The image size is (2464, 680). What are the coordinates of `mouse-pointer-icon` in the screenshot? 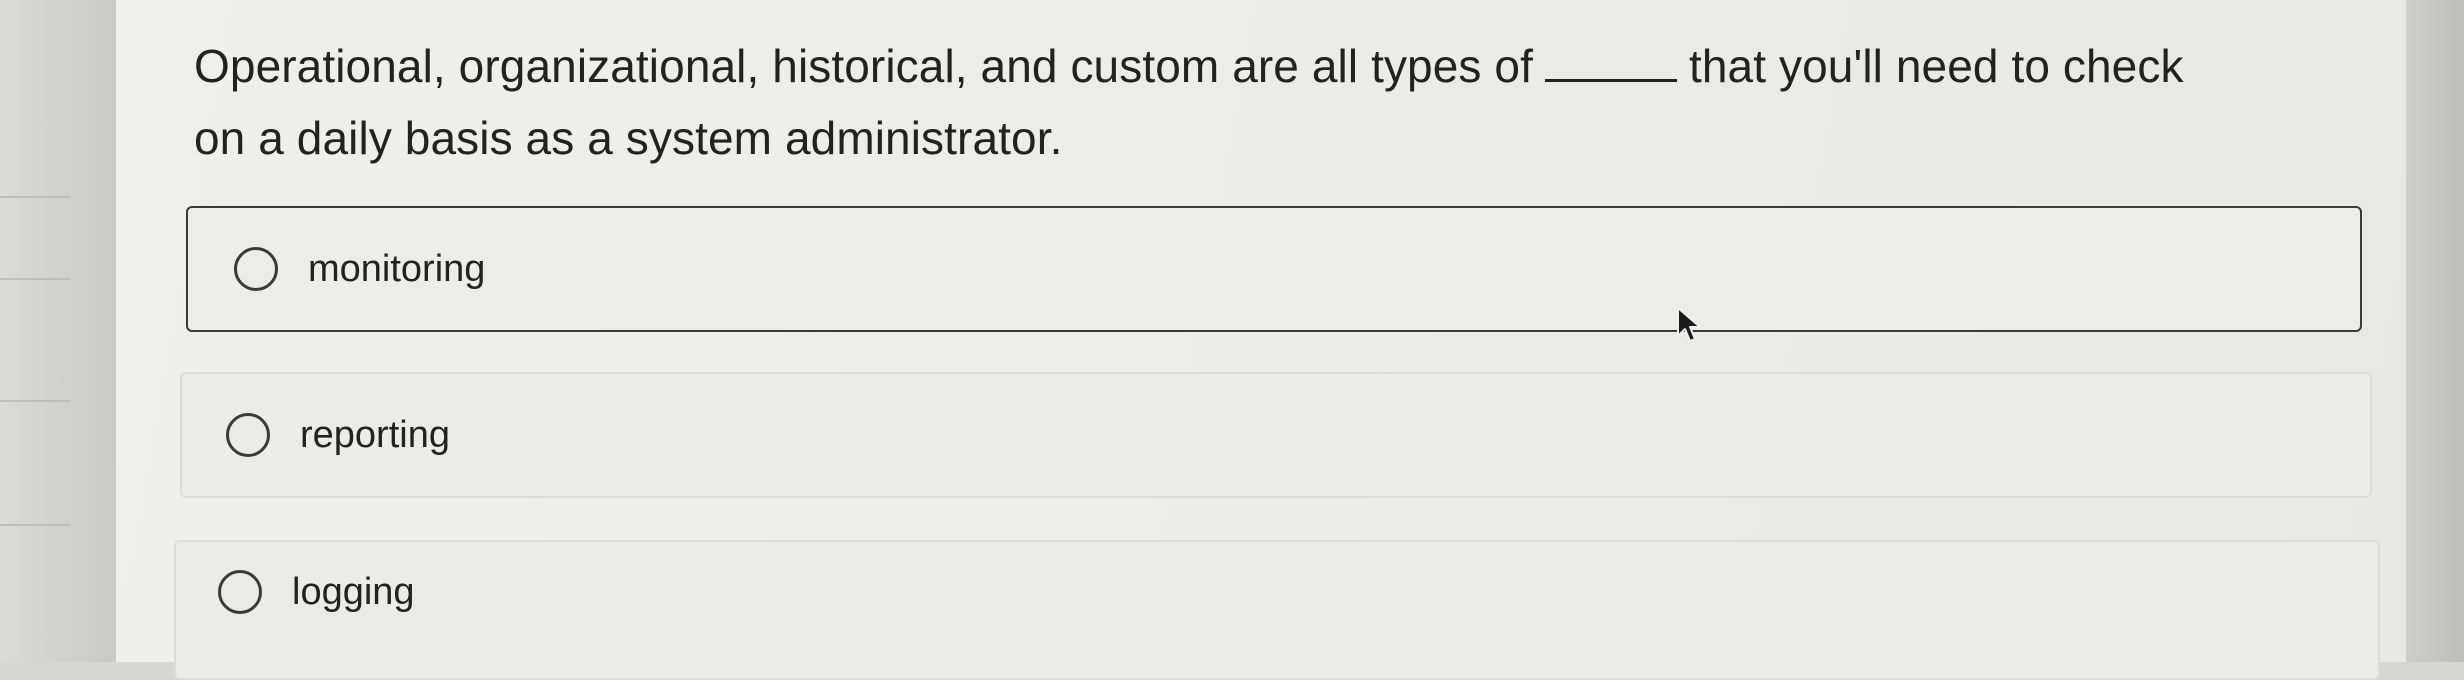 It's located at (1689, 324).